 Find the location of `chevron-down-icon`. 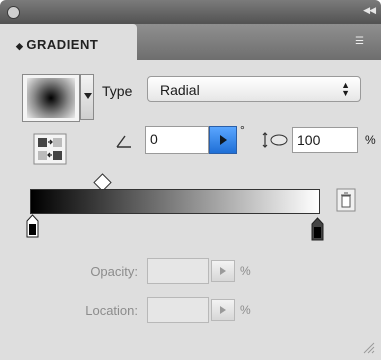

chevron-down-icon is located at coordinates (88, 96).